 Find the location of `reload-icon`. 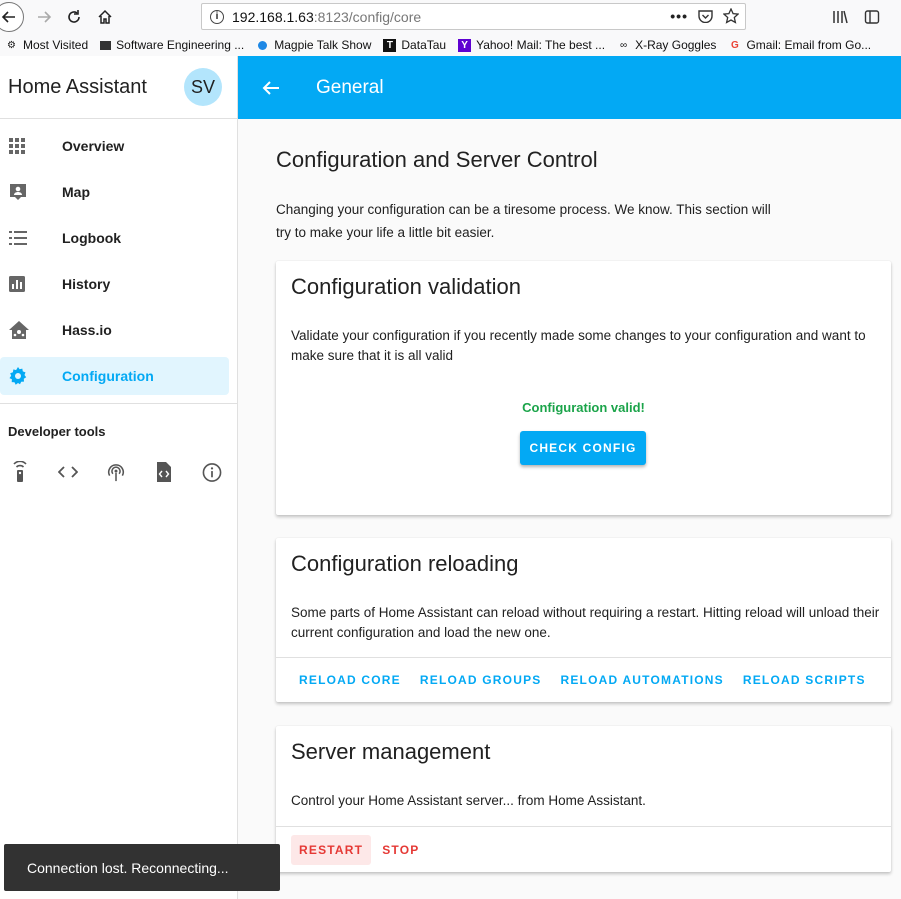

reload-icon is located at coordinates (74, 16).